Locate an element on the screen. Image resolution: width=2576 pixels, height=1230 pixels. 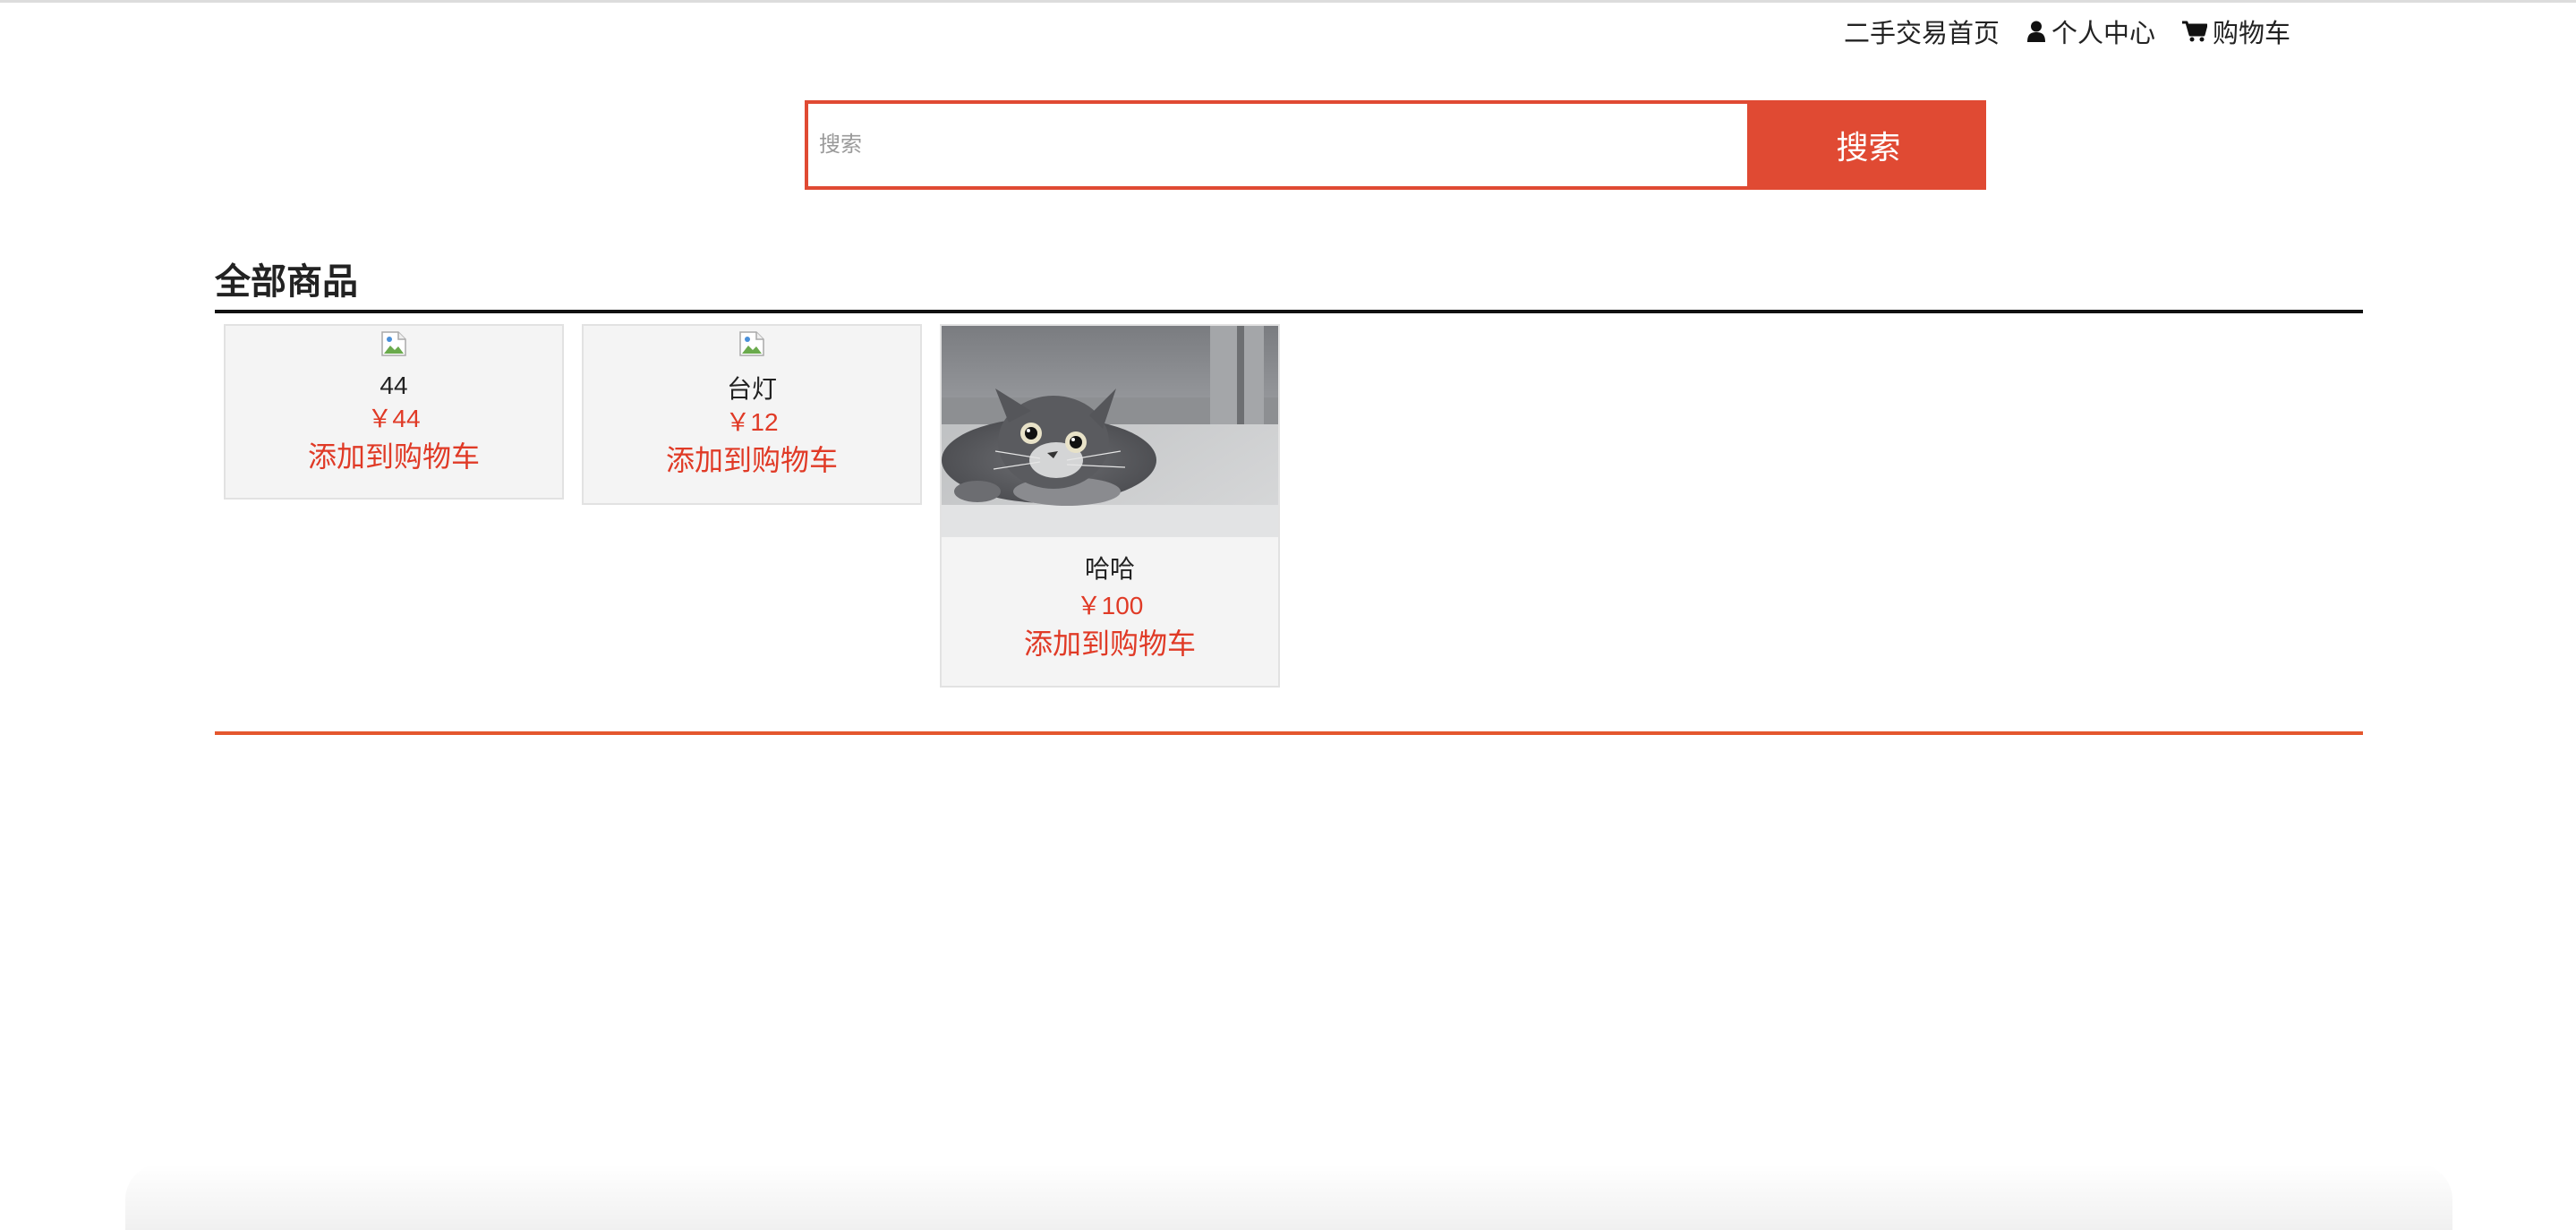
section-title: 全部商品 is located at coordinates (286, 282).